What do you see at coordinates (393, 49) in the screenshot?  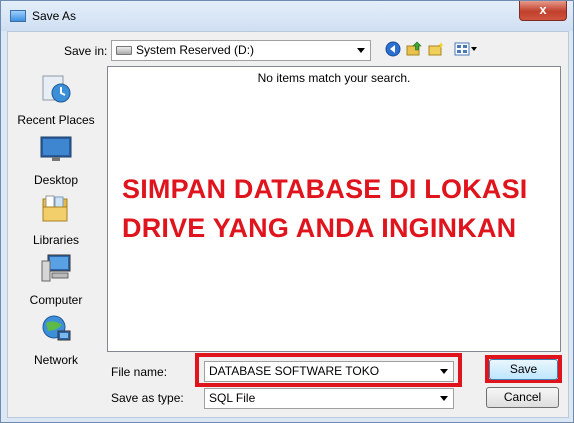 I see `back-icon` at bounding box center [393, 49].